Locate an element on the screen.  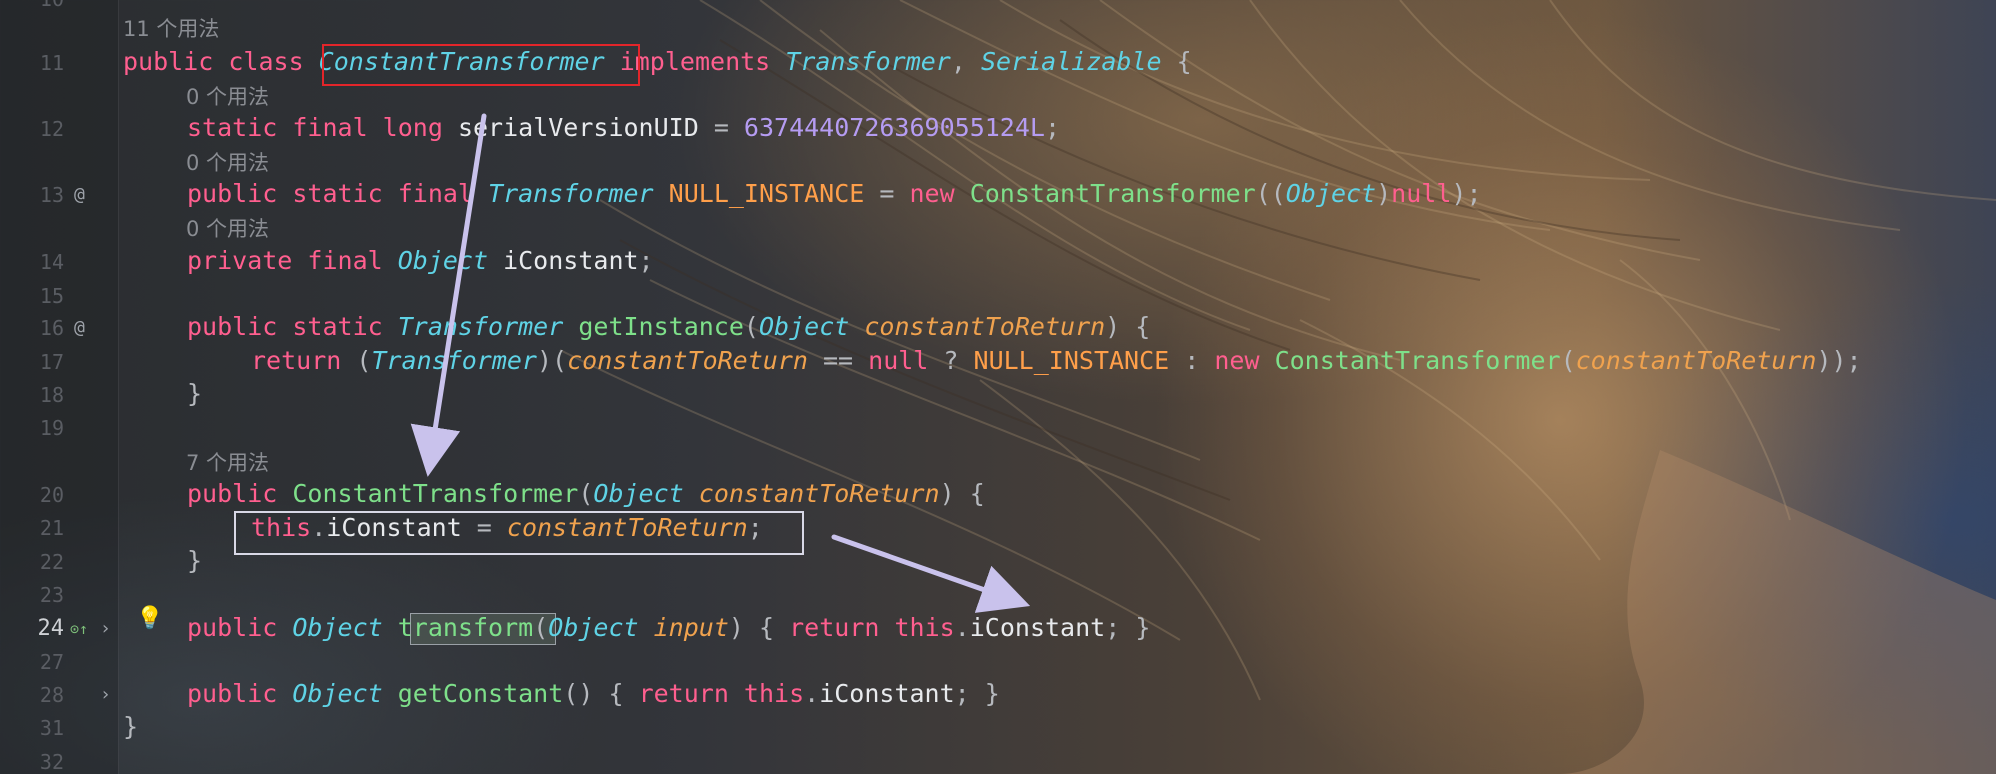
field-name: serialVersionUID is located at coordinates (578, 127).